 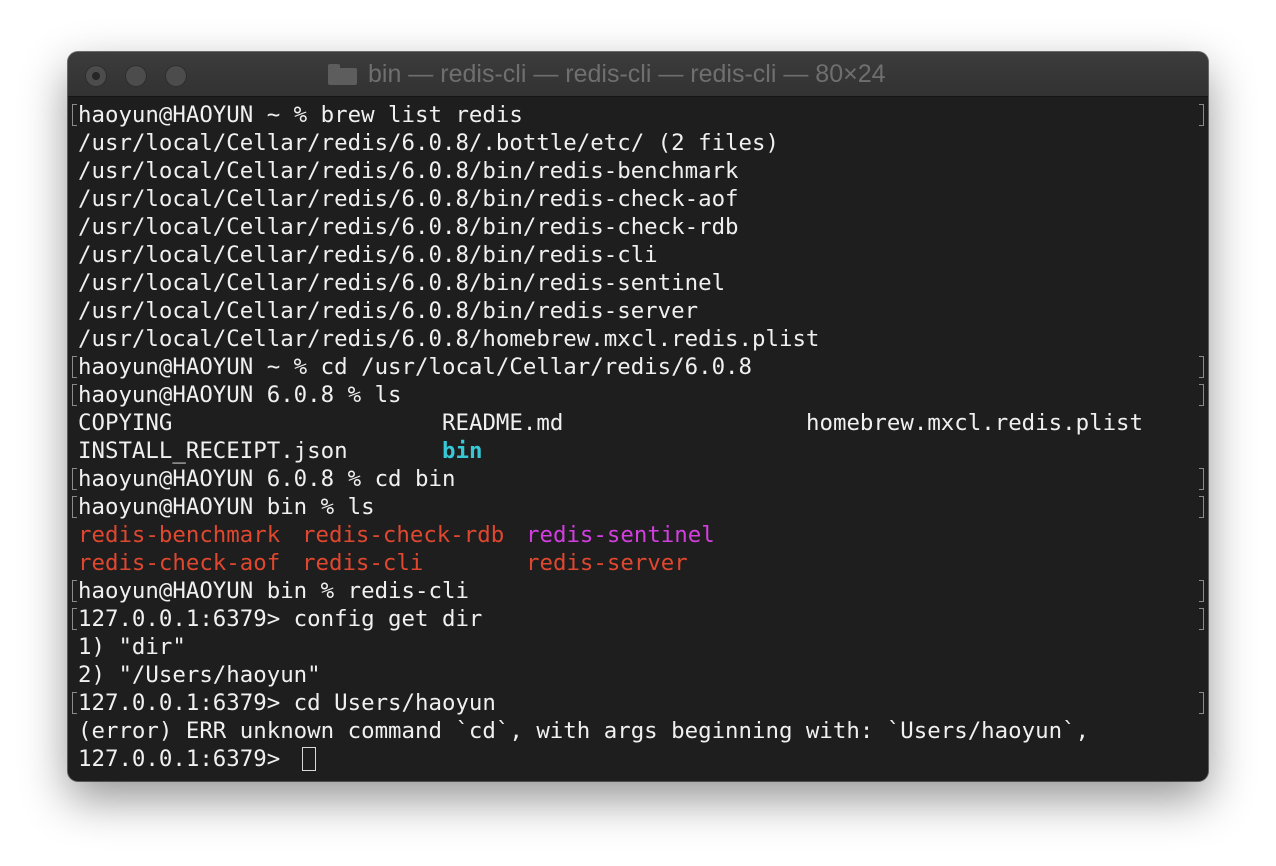 What do you see at coordinates (638, 591) in the screenshot?
I see `prompt-line: haoyun@HAOYUN bin % redis-cli` at bounding box center [638, 591].